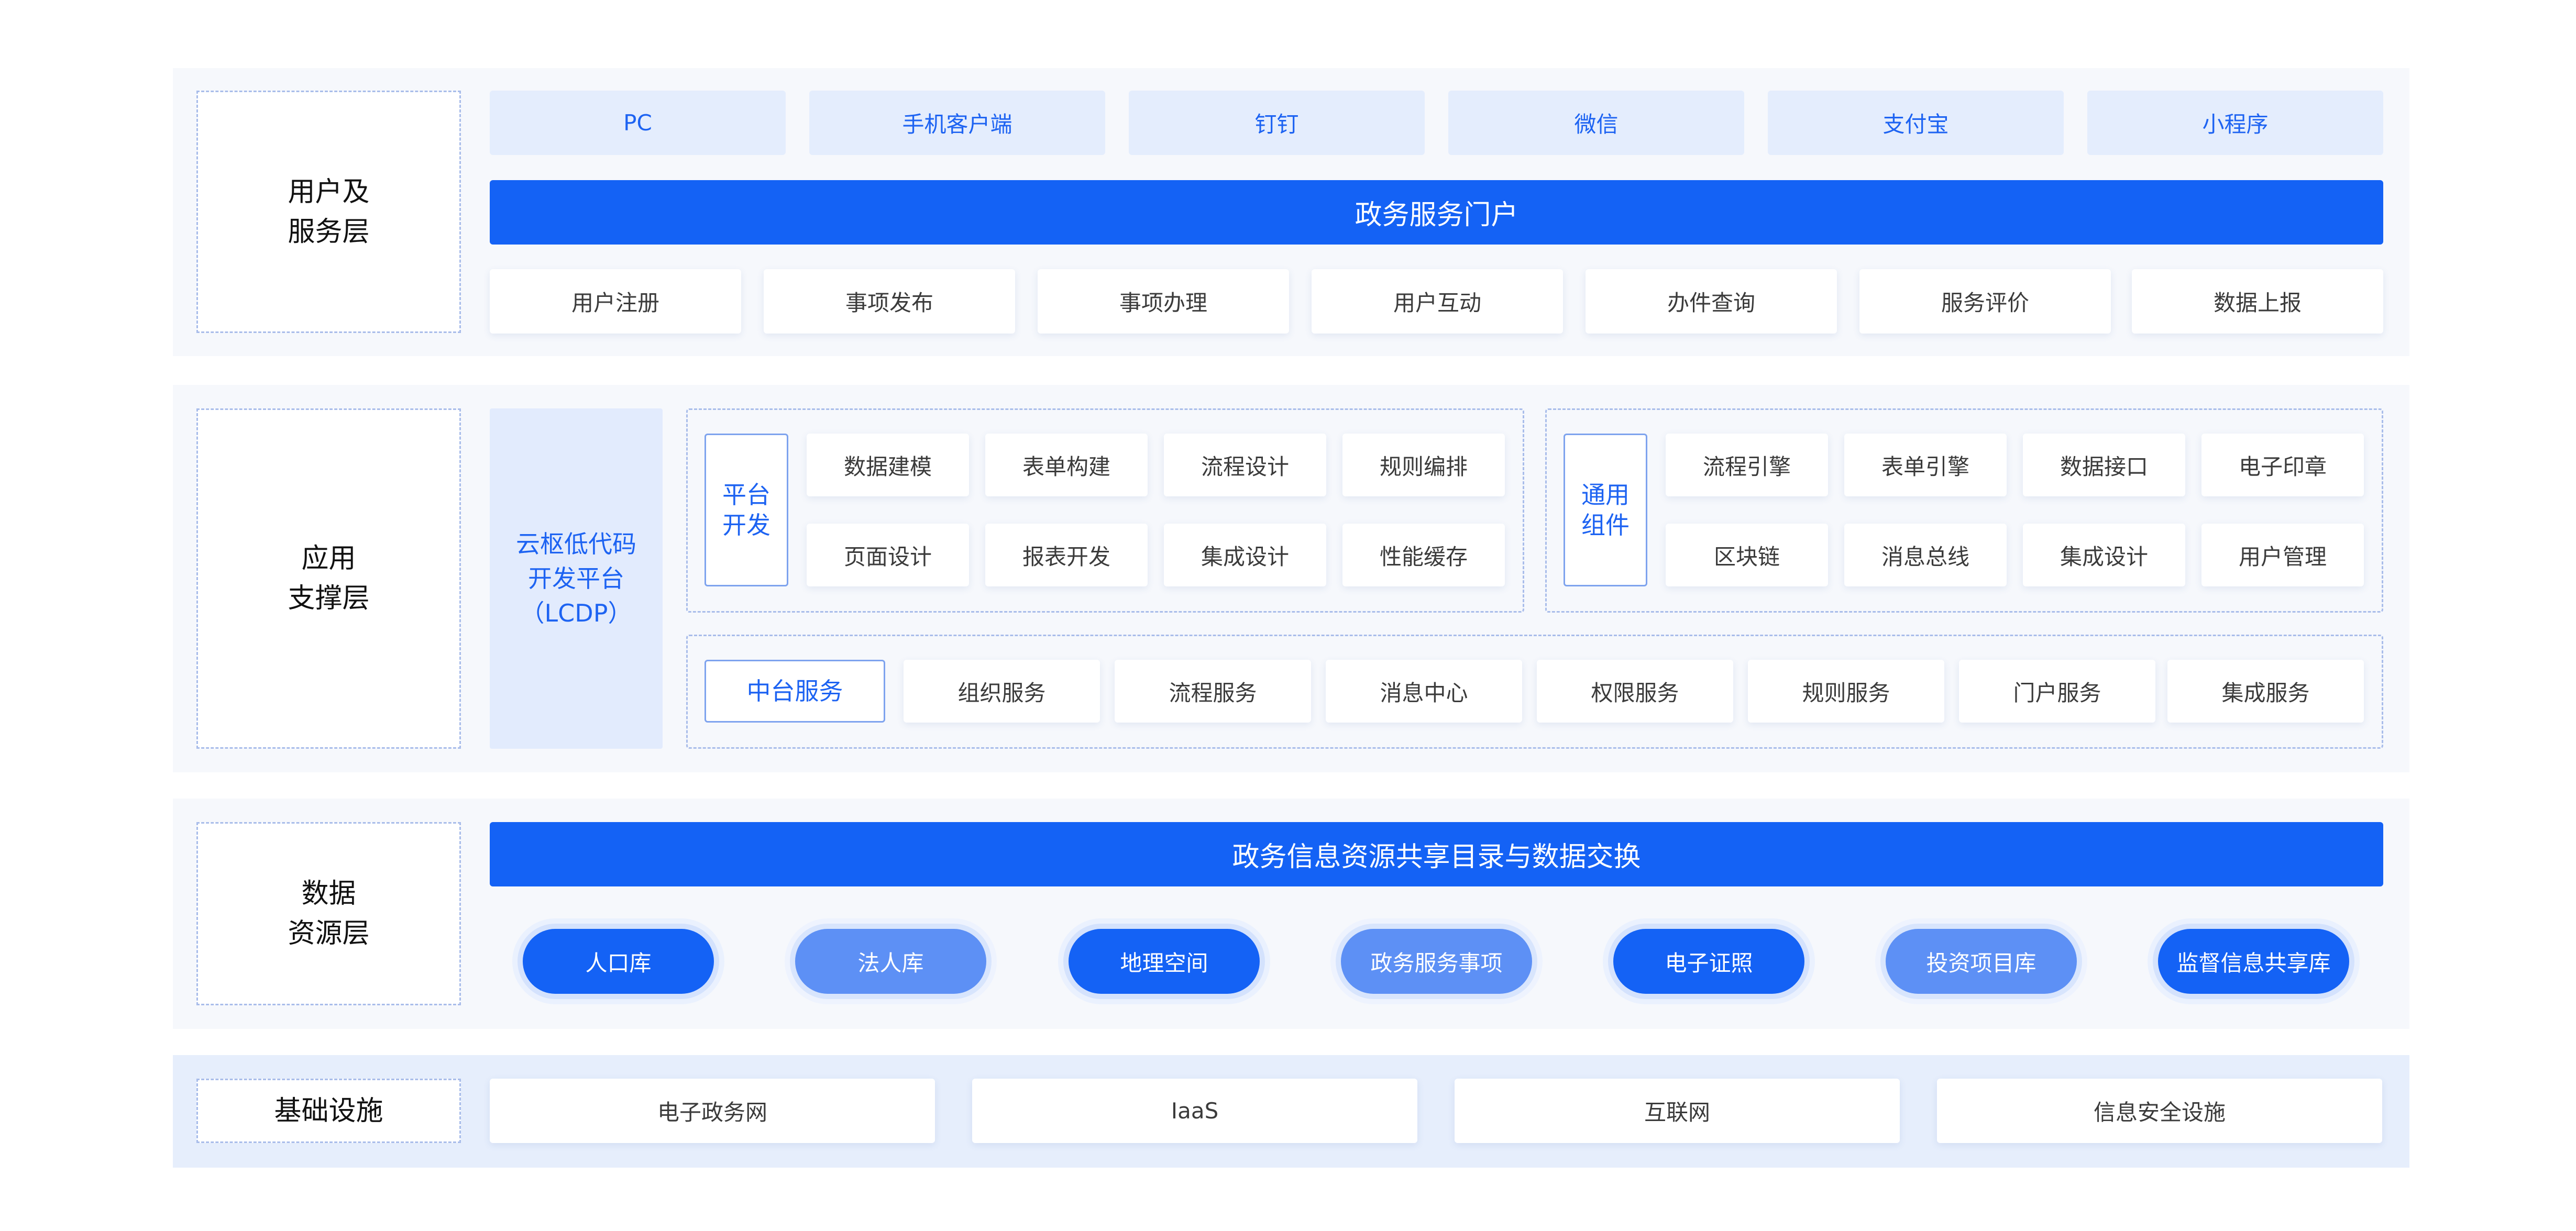  I want to click on service-user-interact: 用户互动, so click(1437, 301).